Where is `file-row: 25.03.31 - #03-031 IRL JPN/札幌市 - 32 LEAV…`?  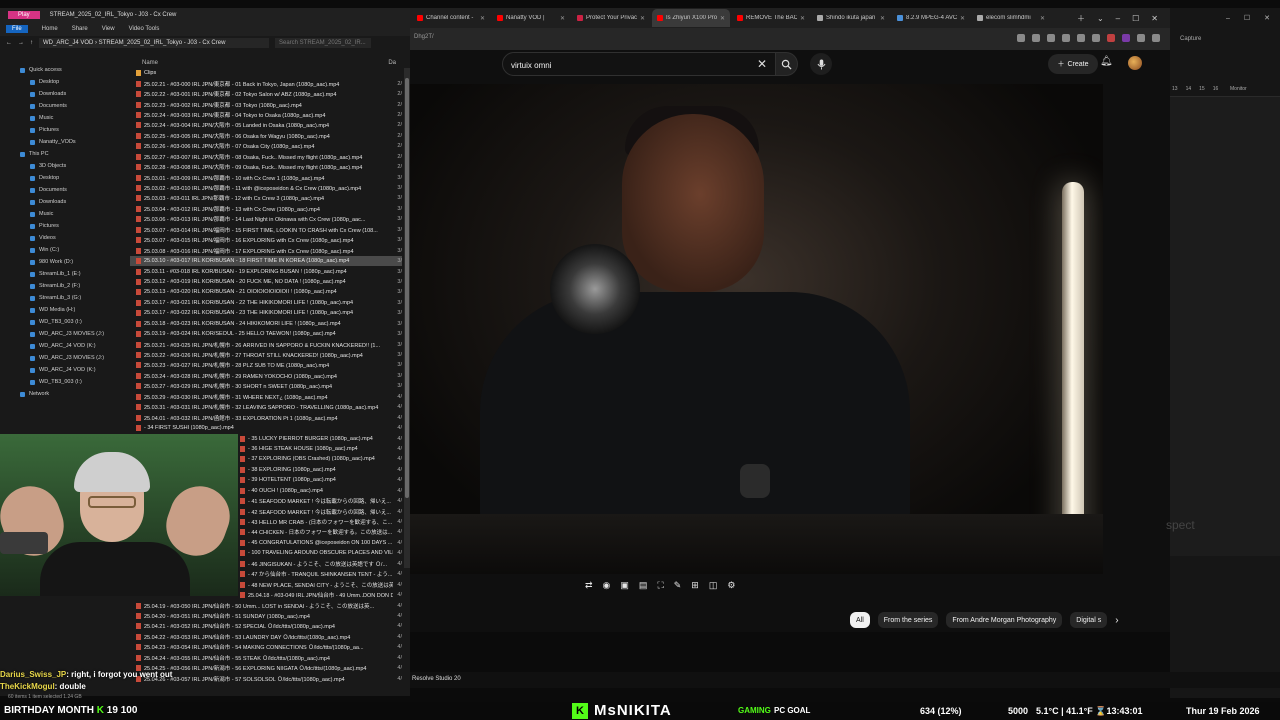
file-row: 25.03.31 - #03-031 IRL JPN/札幌市 - 32 LEAV… is located at coordinates (266, 407).